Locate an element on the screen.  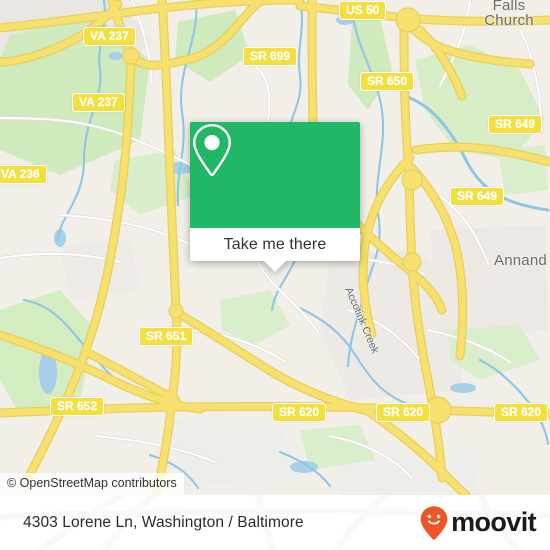
route-shield-sr-699: SR 699 is located at coordinates (270, 56).